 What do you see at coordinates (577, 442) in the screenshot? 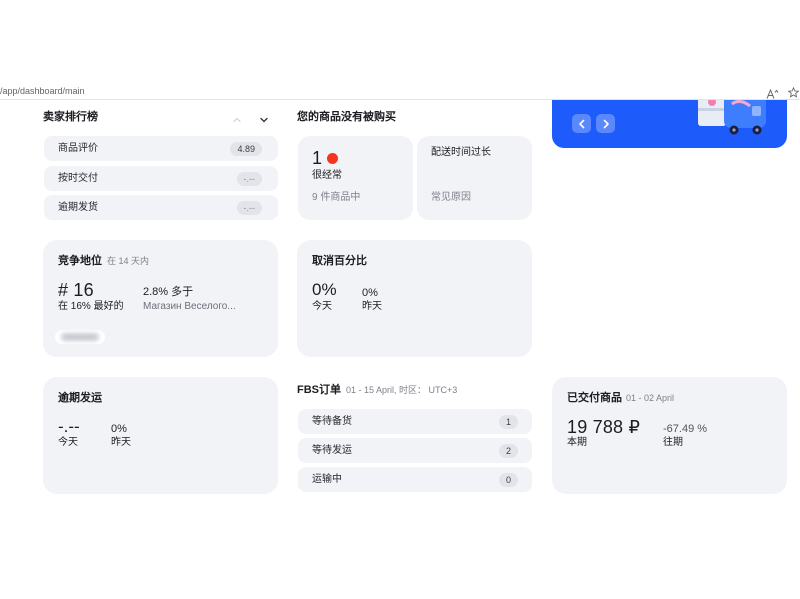
I see `delivered-current-label: 本期` at bounding box center [577, 442].